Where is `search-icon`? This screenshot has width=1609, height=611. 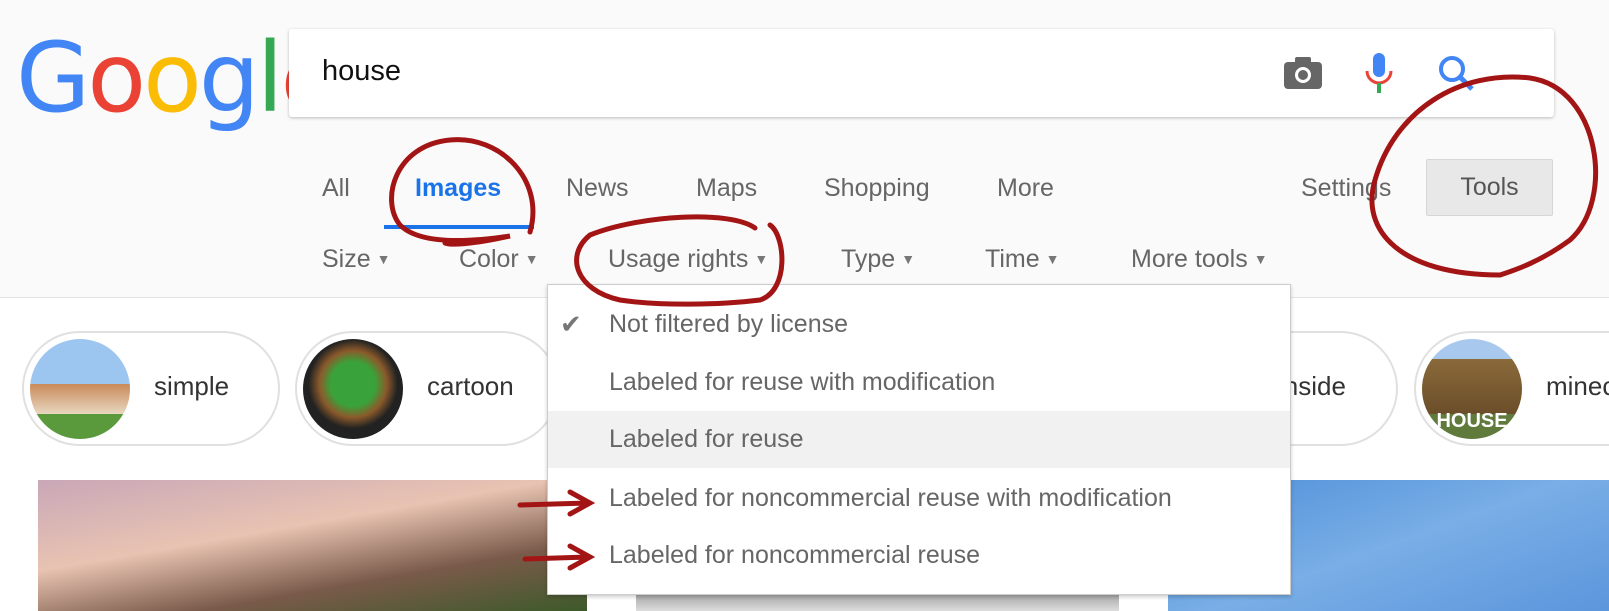 search-icon is located at coordinates (1456, 73).